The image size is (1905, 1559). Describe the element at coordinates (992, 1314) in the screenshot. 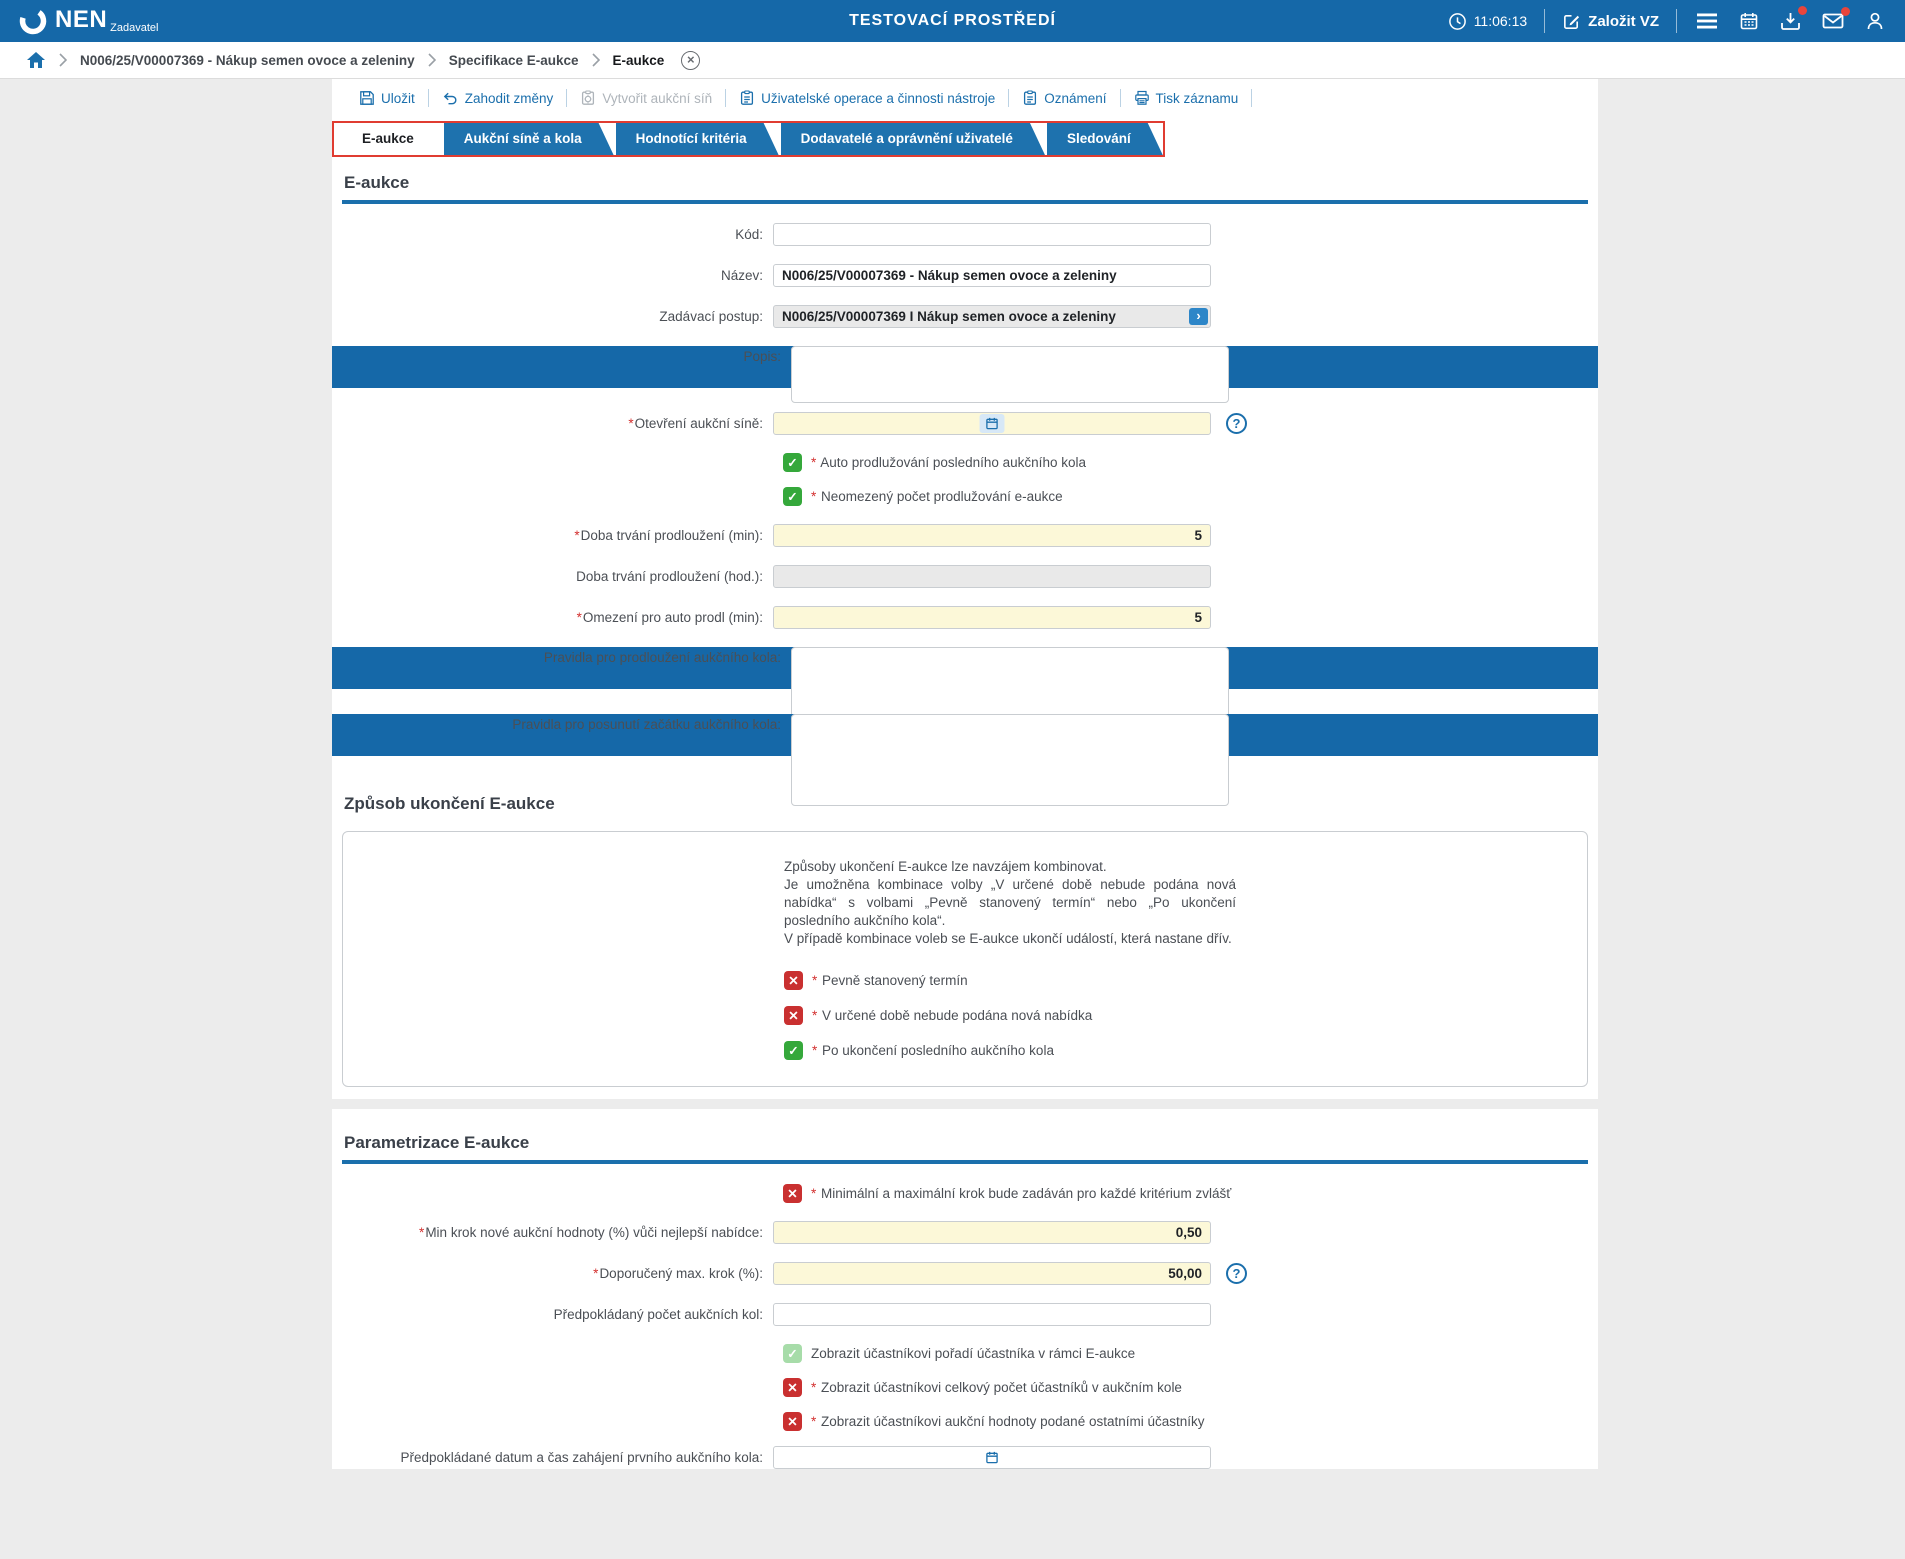

I see `pocet-kol-input` at that location.